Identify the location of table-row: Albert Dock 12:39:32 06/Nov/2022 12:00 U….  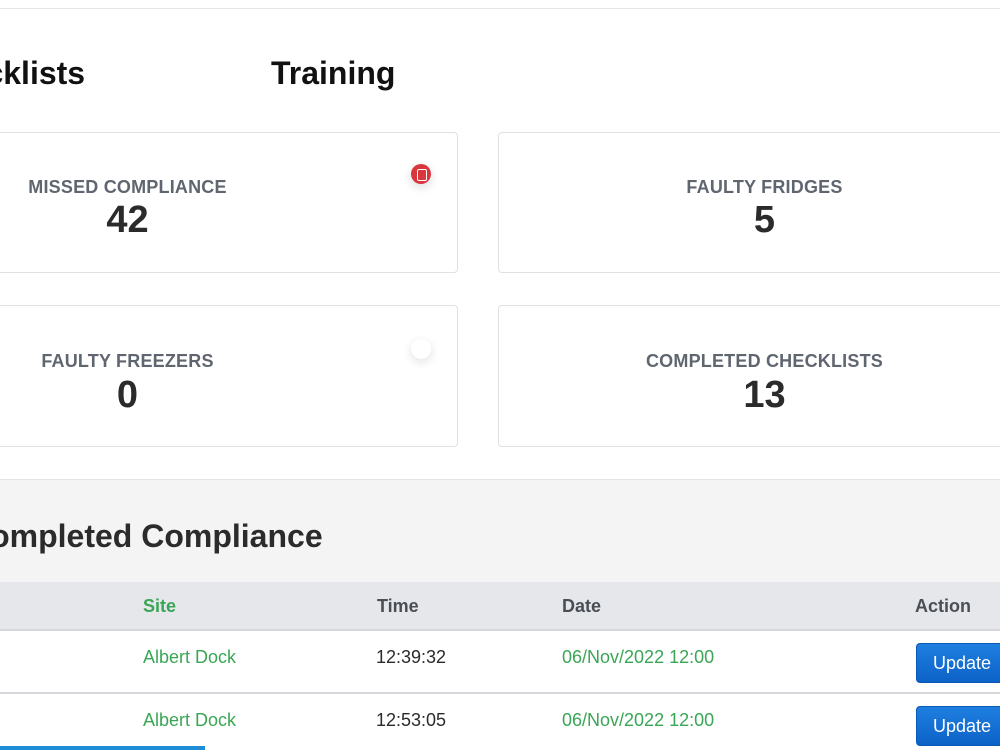
(500, 662).